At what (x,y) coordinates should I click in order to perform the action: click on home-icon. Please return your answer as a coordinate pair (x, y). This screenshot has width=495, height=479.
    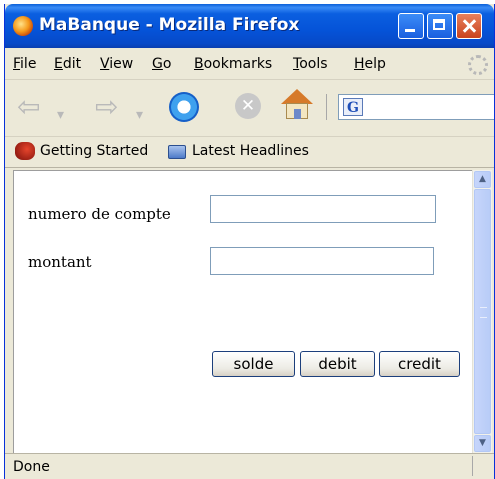
    Looking at the image, I should click on (297, 105).